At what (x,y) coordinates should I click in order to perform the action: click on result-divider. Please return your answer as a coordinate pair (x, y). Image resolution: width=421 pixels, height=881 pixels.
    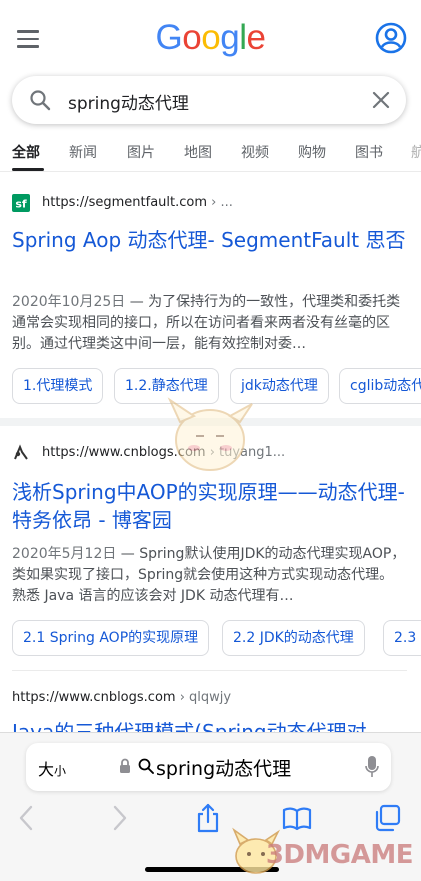
    Looking at the image, I should click on (209, 670).